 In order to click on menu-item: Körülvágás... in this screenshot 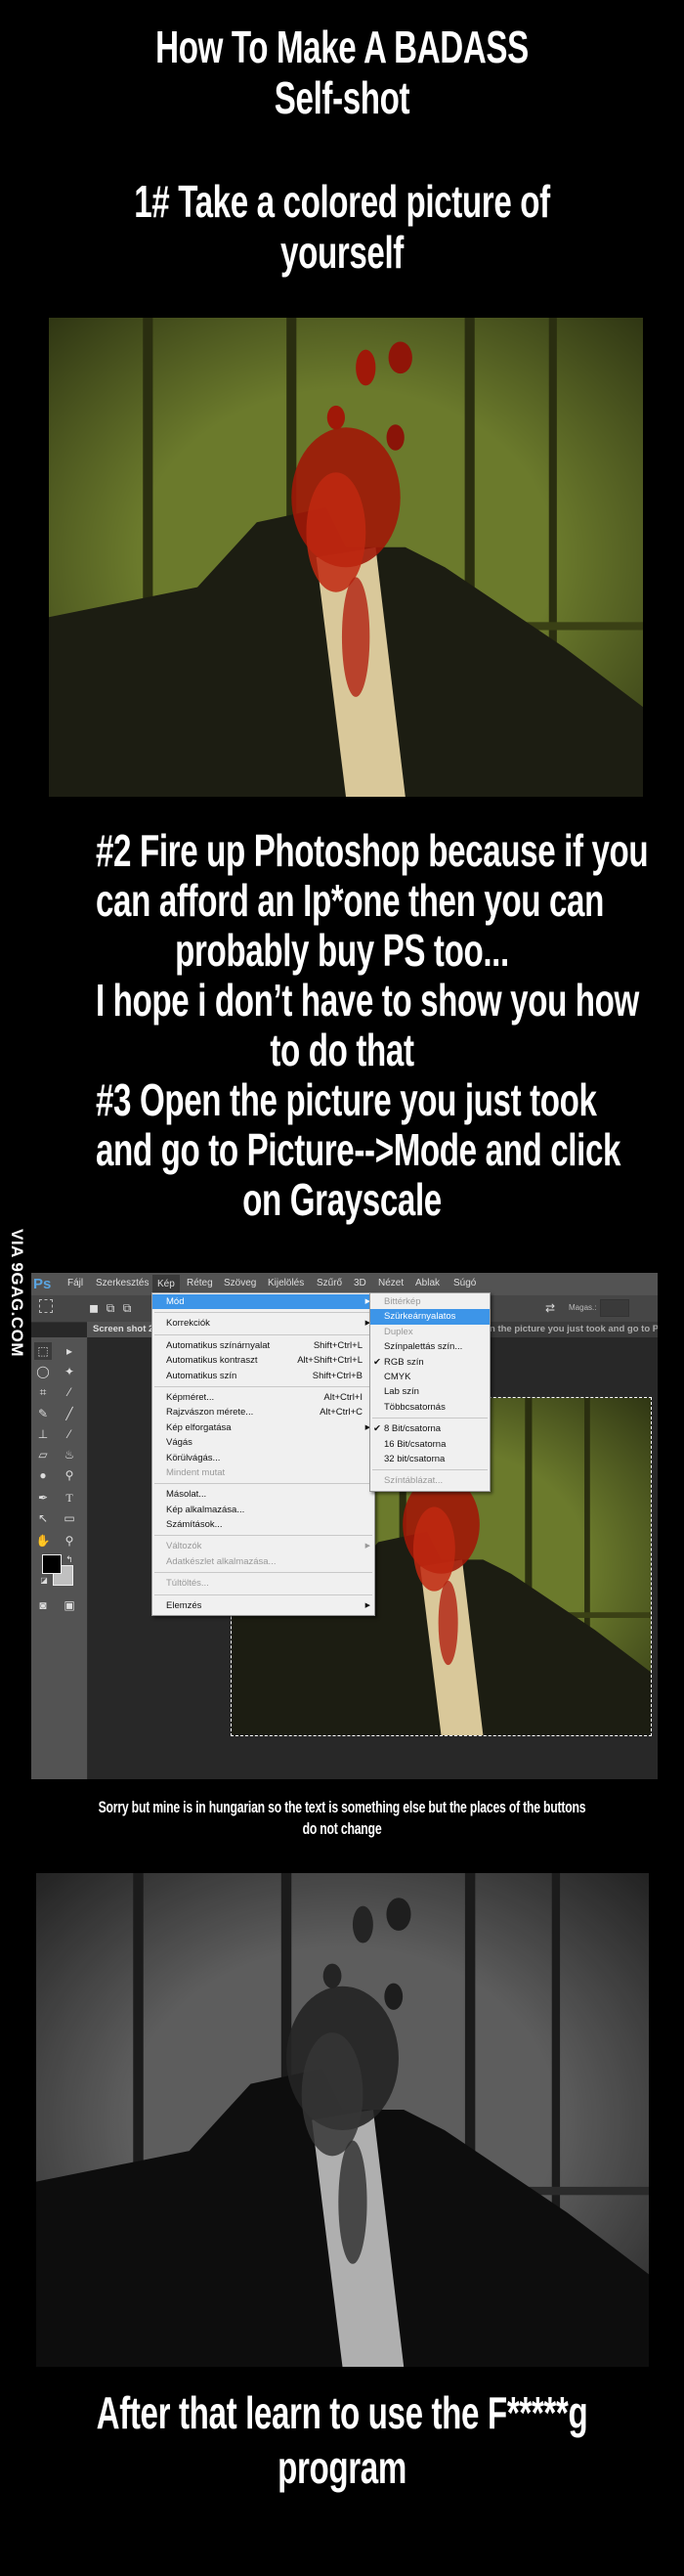, I will do `click(263, 1458)`.